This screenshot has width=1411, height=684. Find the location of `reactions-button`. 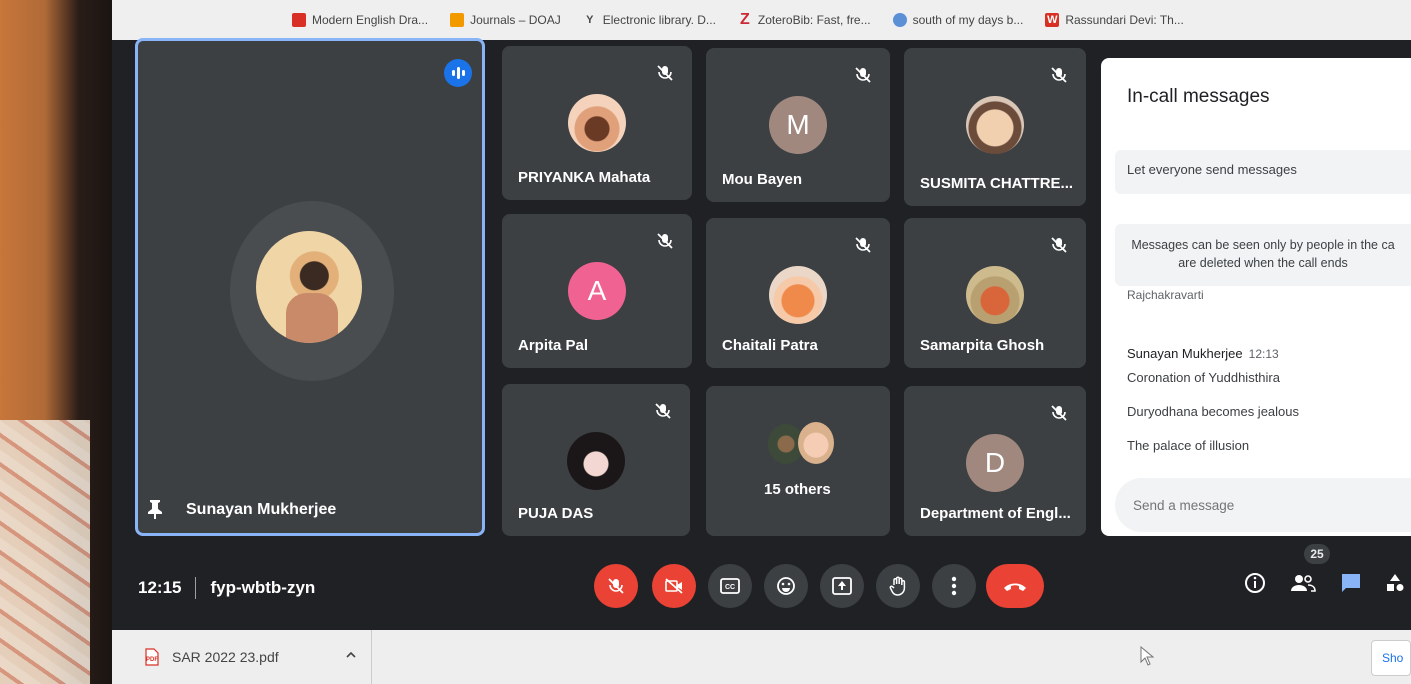

reactions-button is located at coordinates (786, 586).